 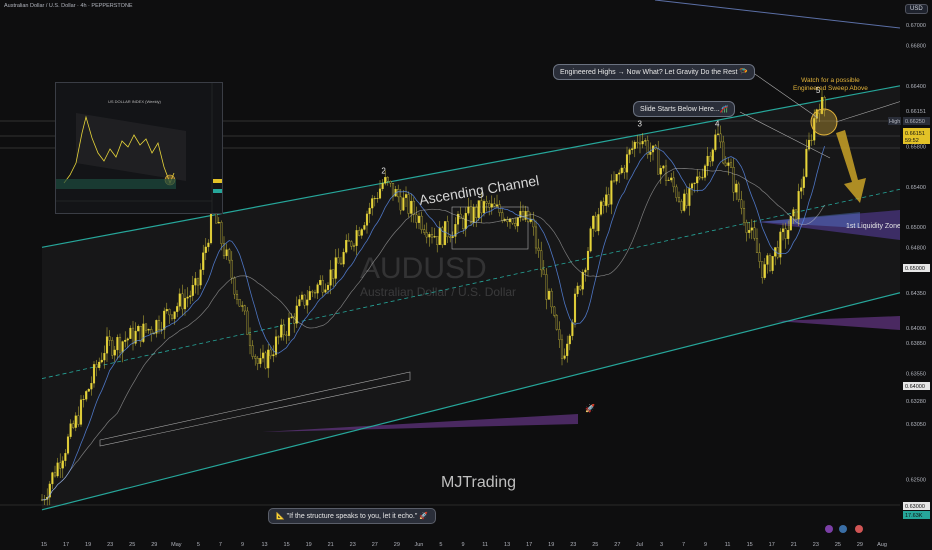 I want to click on time-axis-tick: 11, so click(x=485, y=545).